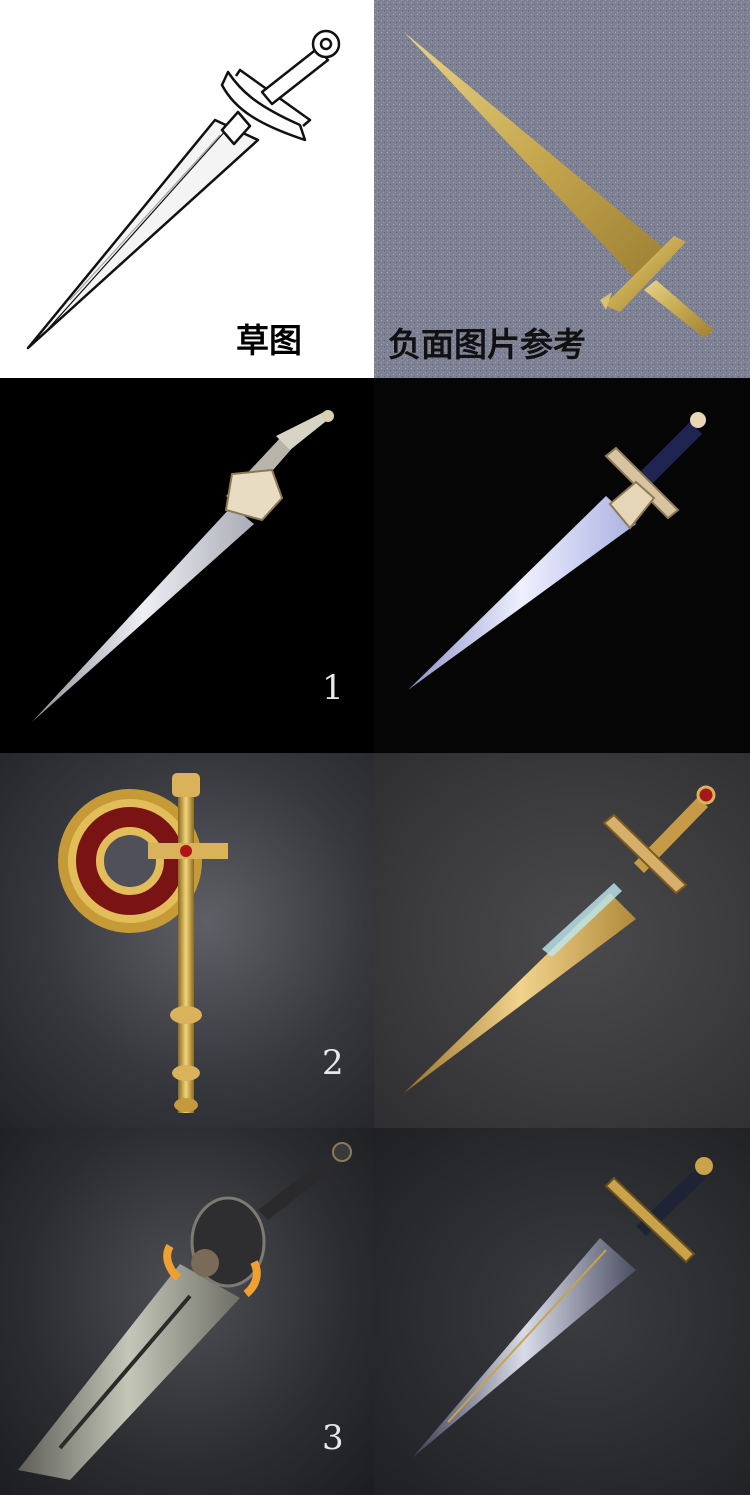 The image size is (750, 1495). I want to click on variant-3-sword-image, so click(185, 1311).